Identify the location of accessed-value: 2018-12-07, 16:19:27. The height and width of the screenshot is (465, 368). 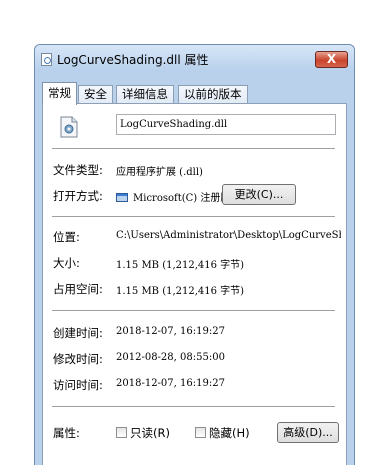
(170, 383).